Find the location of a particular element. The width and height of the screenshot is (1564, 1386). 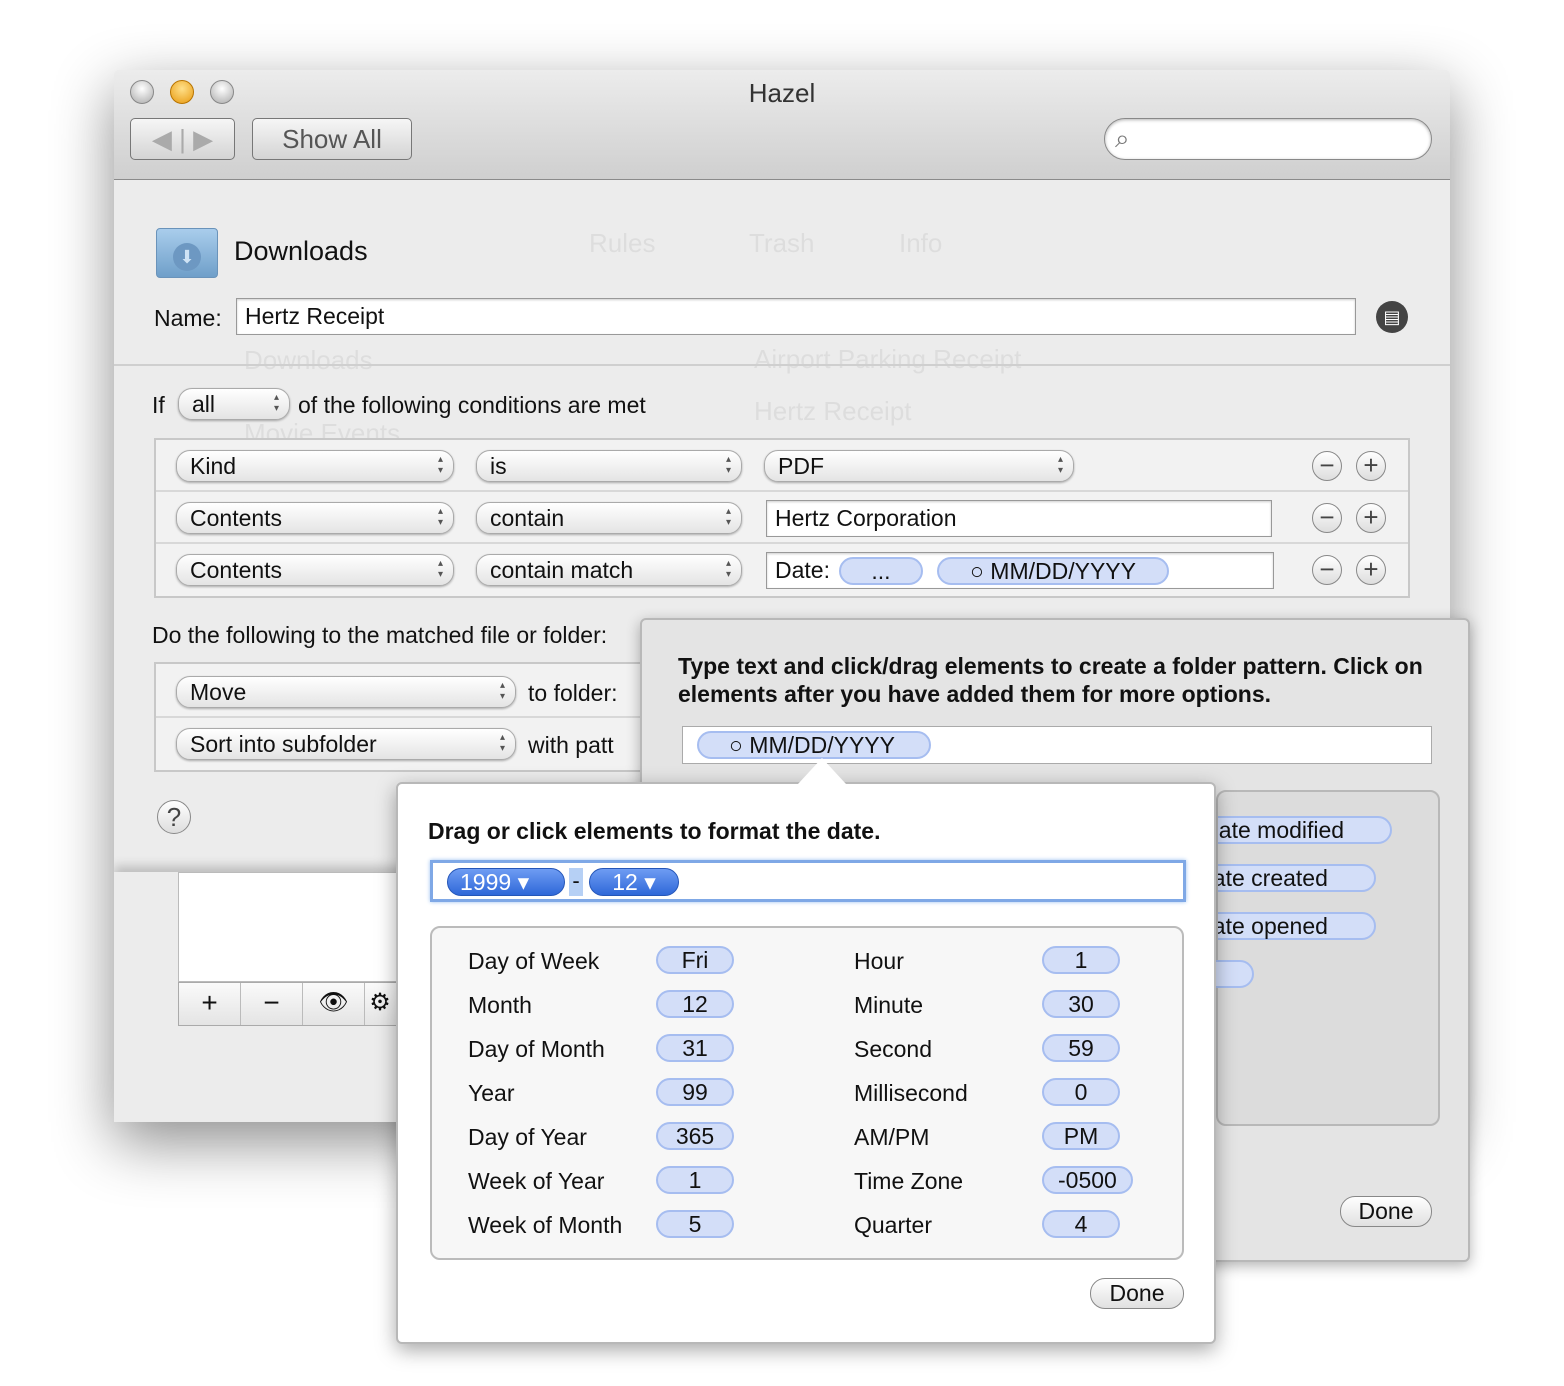

name-label: Name: is located at coordinates (188, 318).